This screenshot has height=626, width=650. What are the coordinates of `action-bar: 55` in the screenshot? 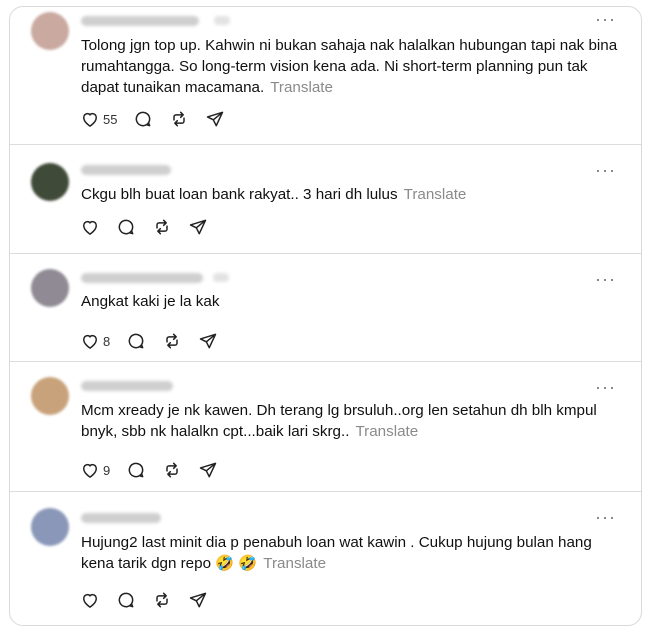 It's located at (160, 119).